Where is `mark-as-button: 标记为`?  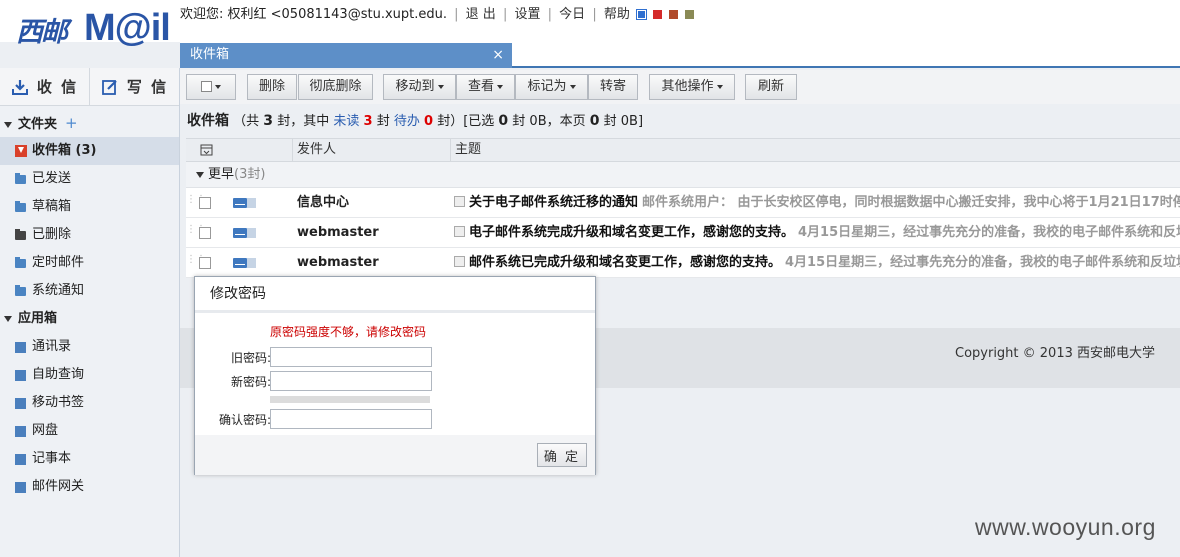 mark-as-button: 标记为 is located at coordinates (551, 87).